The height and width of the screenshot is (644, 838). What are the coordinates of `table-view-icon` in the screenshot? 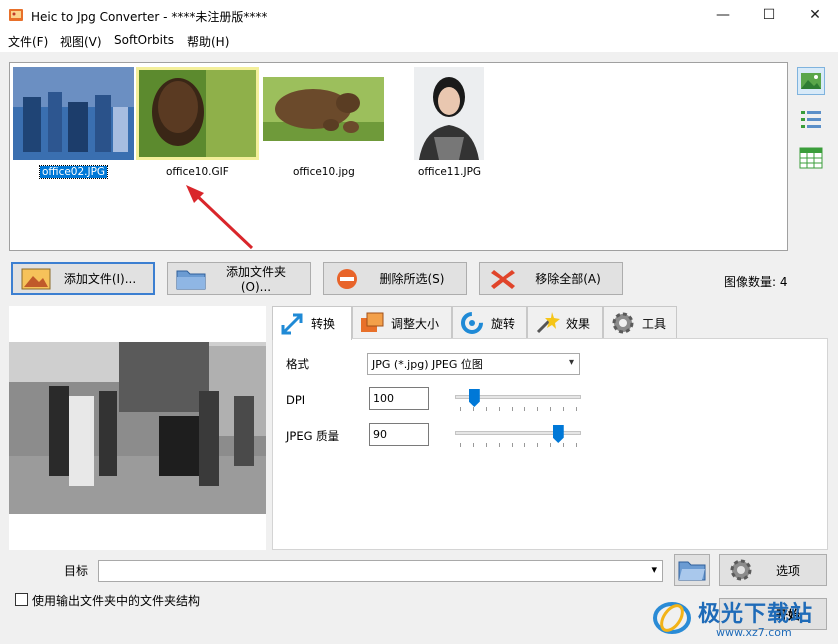 It's located at (811, 158).